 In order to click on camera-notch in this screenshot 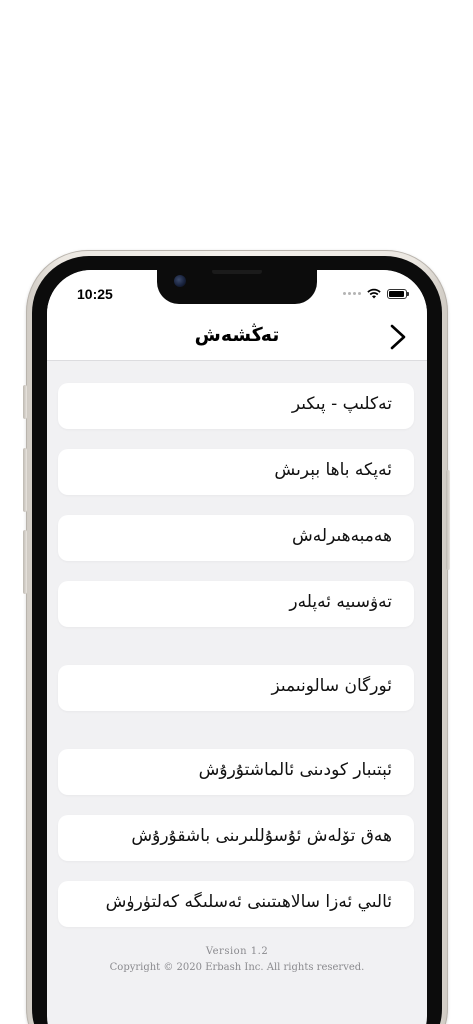, I will do `click(237, 287)`.